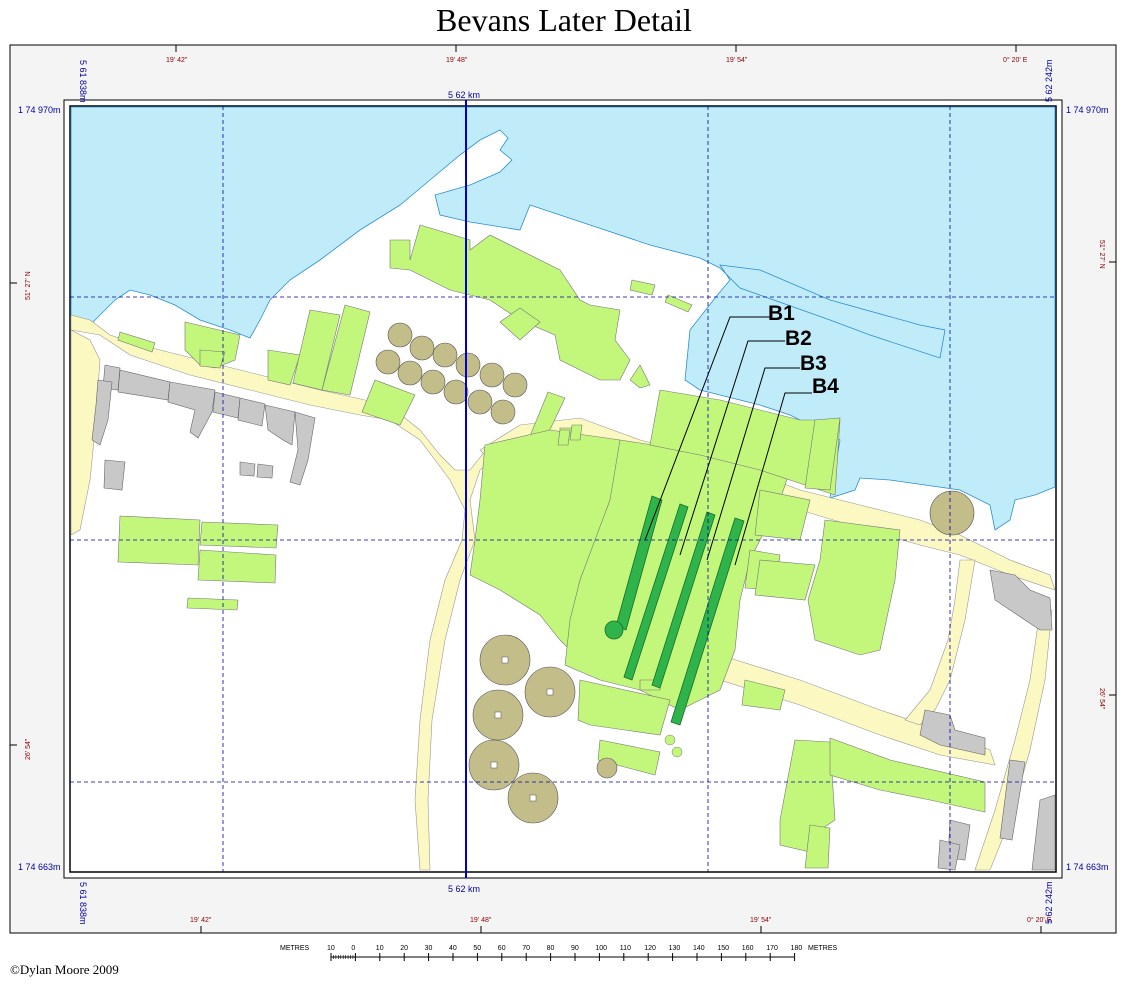  Describe the element at coordinates (772, 948) in the screenshot. I see `scalebar-tick-label: 170` at that location.